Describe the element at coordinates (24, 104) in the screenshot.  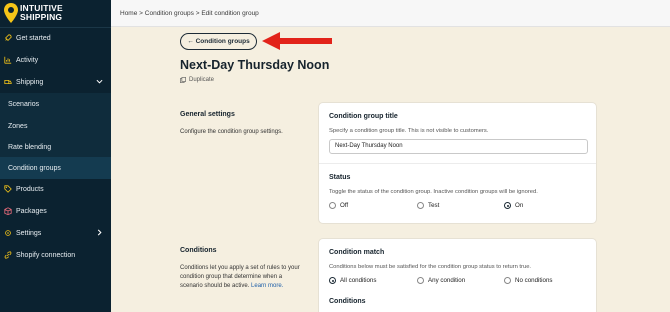
I see `sidebar-item-label: Scenarios` at that location.